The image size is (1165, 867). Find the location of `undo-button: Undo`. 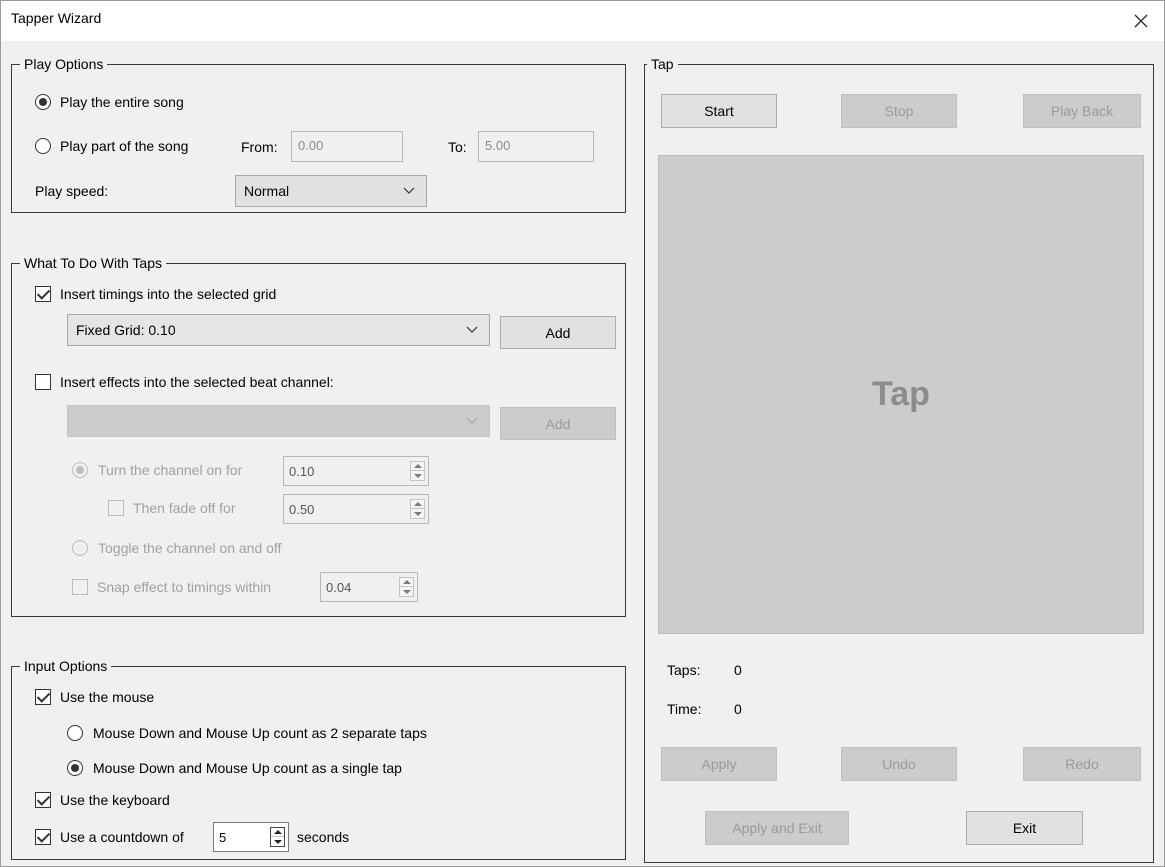

undo-button: Undo is located at coordinates (899, 764).